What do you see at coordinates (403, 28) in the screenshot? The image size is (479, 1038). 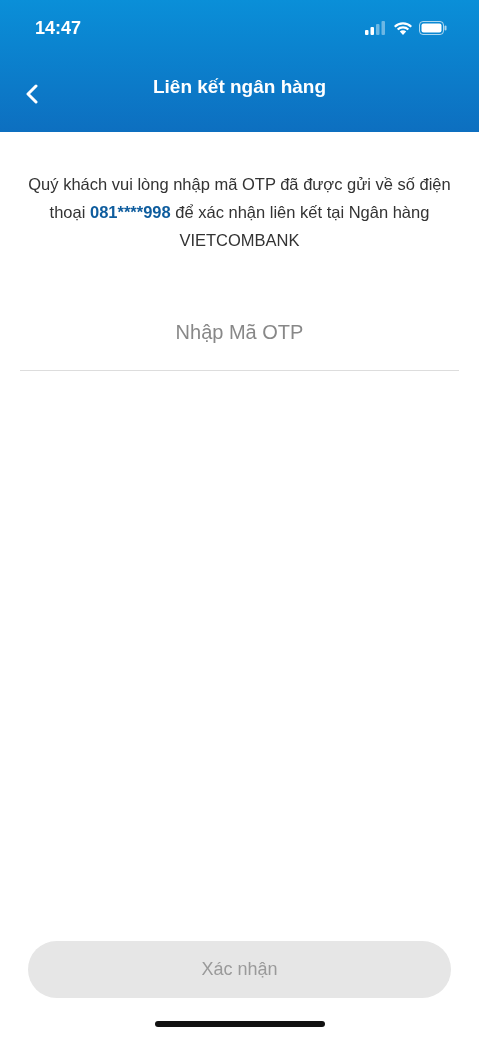 I see `wifi-icon` at bounding box center [403, 28].